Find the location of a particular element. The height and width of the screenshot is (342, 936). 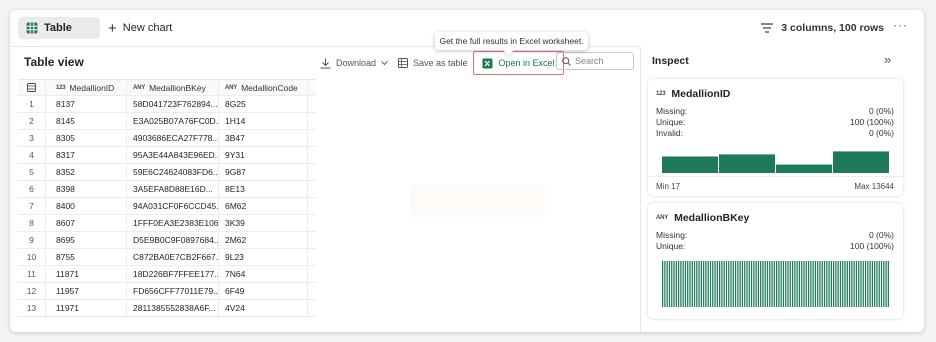

grid-corner is located at coordinates (32, 87).